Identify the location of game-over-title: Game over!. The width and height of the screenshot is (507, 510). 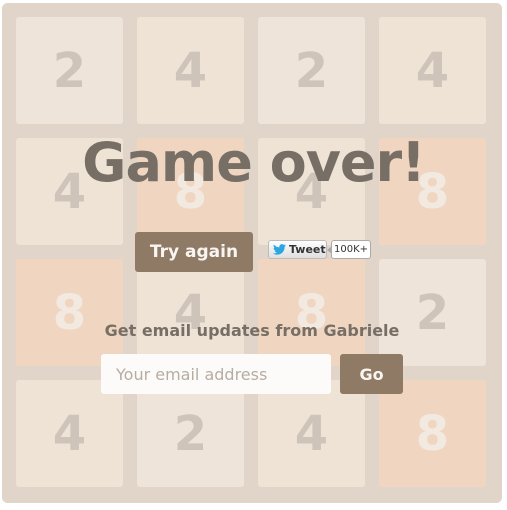
(254, 162).